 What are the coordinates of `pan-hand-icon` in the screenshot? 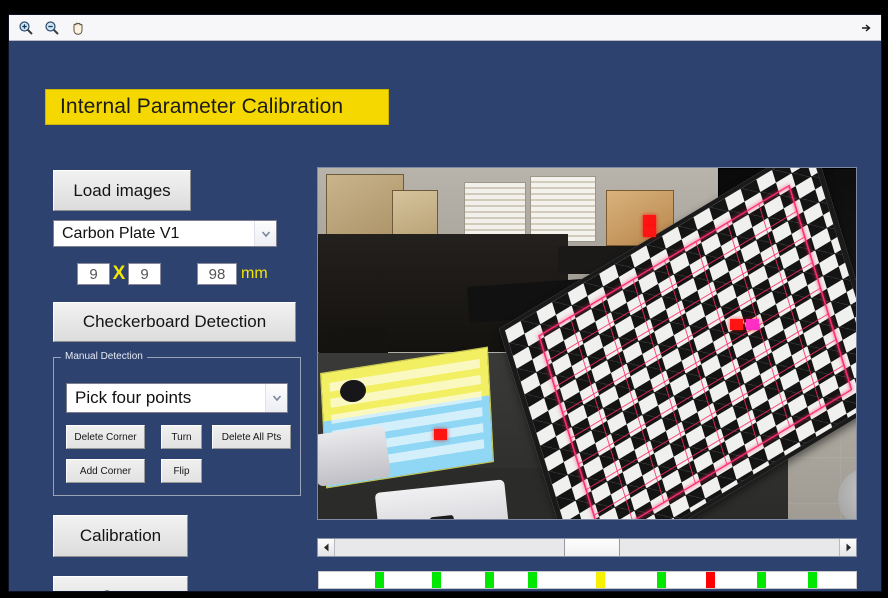 It's located at (78, 28).